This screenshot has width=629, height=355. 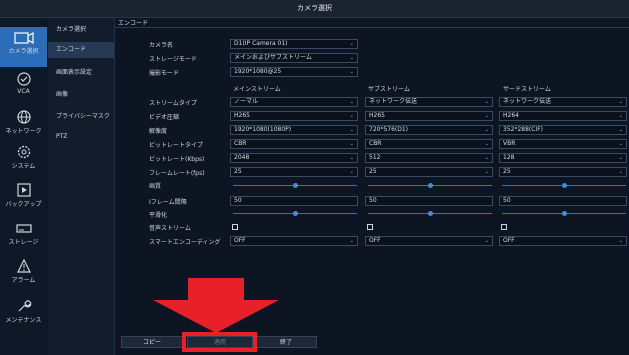 I want to click on exit-button: 終了, so click(x=286, y=342).